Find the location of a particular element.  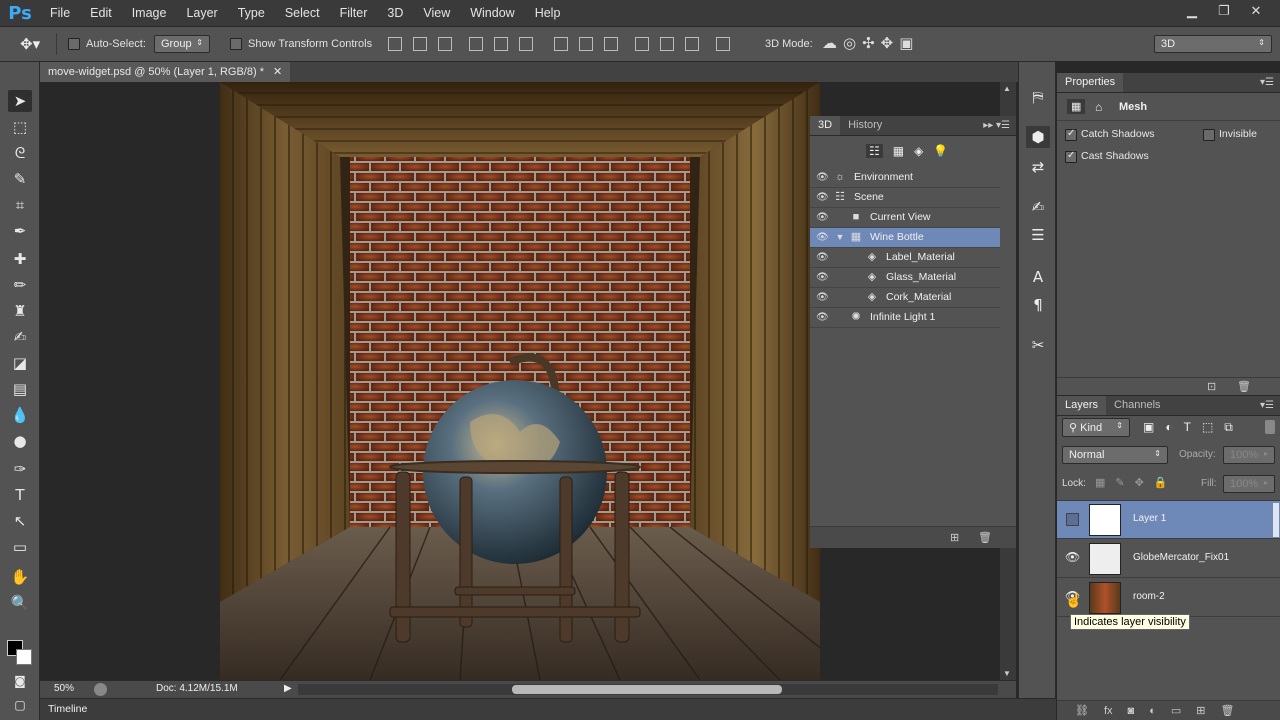

history-panel-icon: ⛿ is located at coordinates (1038, 97).